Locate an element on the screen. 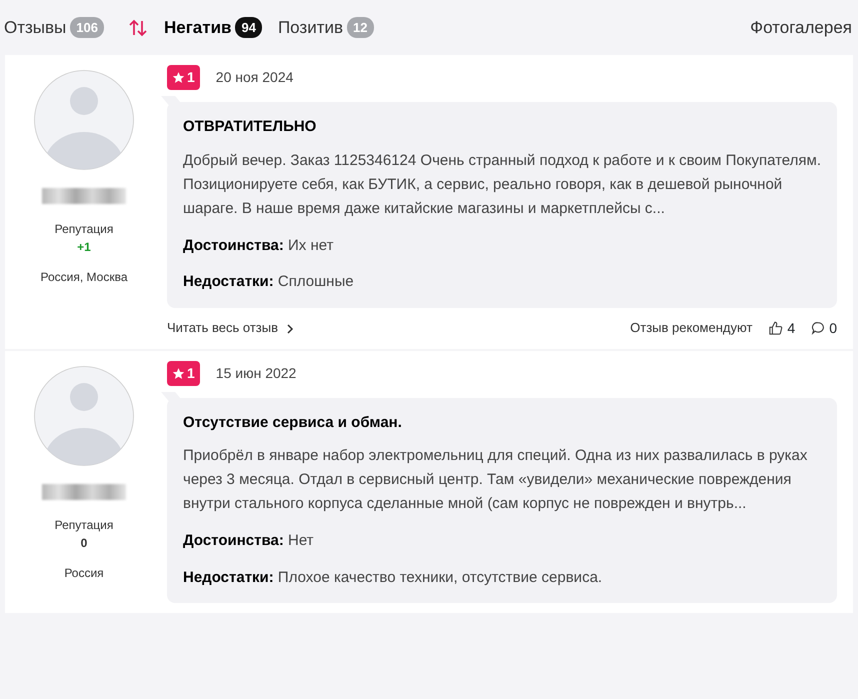 Image resolution: width=858 pixels, height=699 pixels. review-date: 20 ноя 2024 is located at coordinates (255, 77).